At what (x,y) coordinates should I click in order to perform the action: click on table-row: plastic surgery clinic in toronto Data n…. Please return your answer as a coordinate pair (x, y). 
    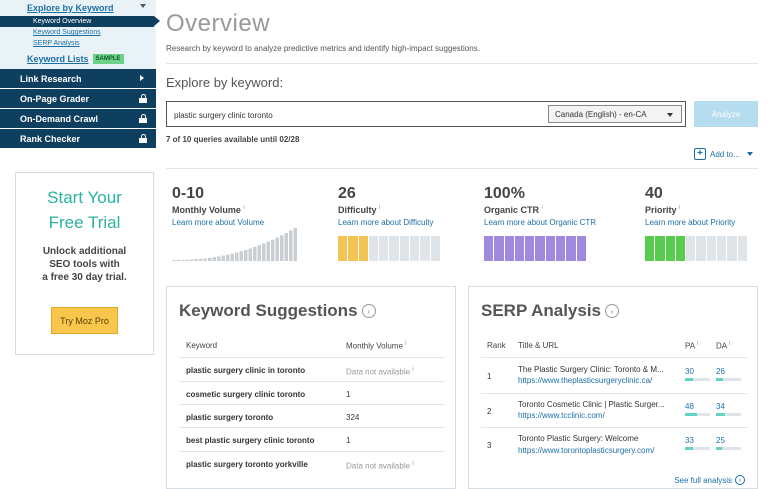
    Looking at the image, I should click on (312, 369).